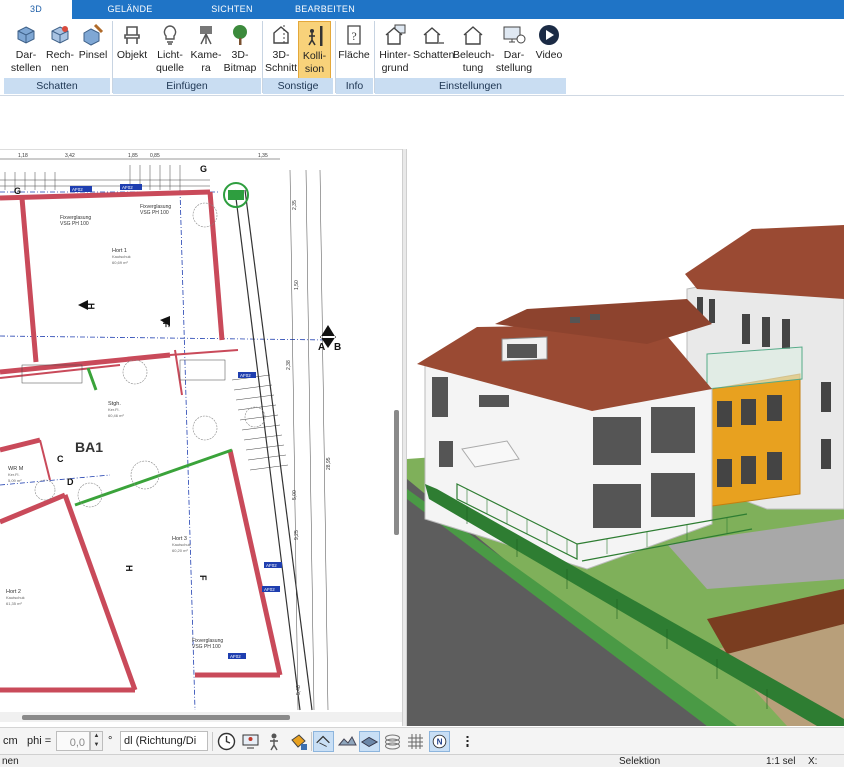 The height and width of the screenshot is (767, 844). What do you see at coordinates (130, 9) in the screenshot?
I see `tab-gelaende: GELÄNDE` at bounding box center [130, 9].